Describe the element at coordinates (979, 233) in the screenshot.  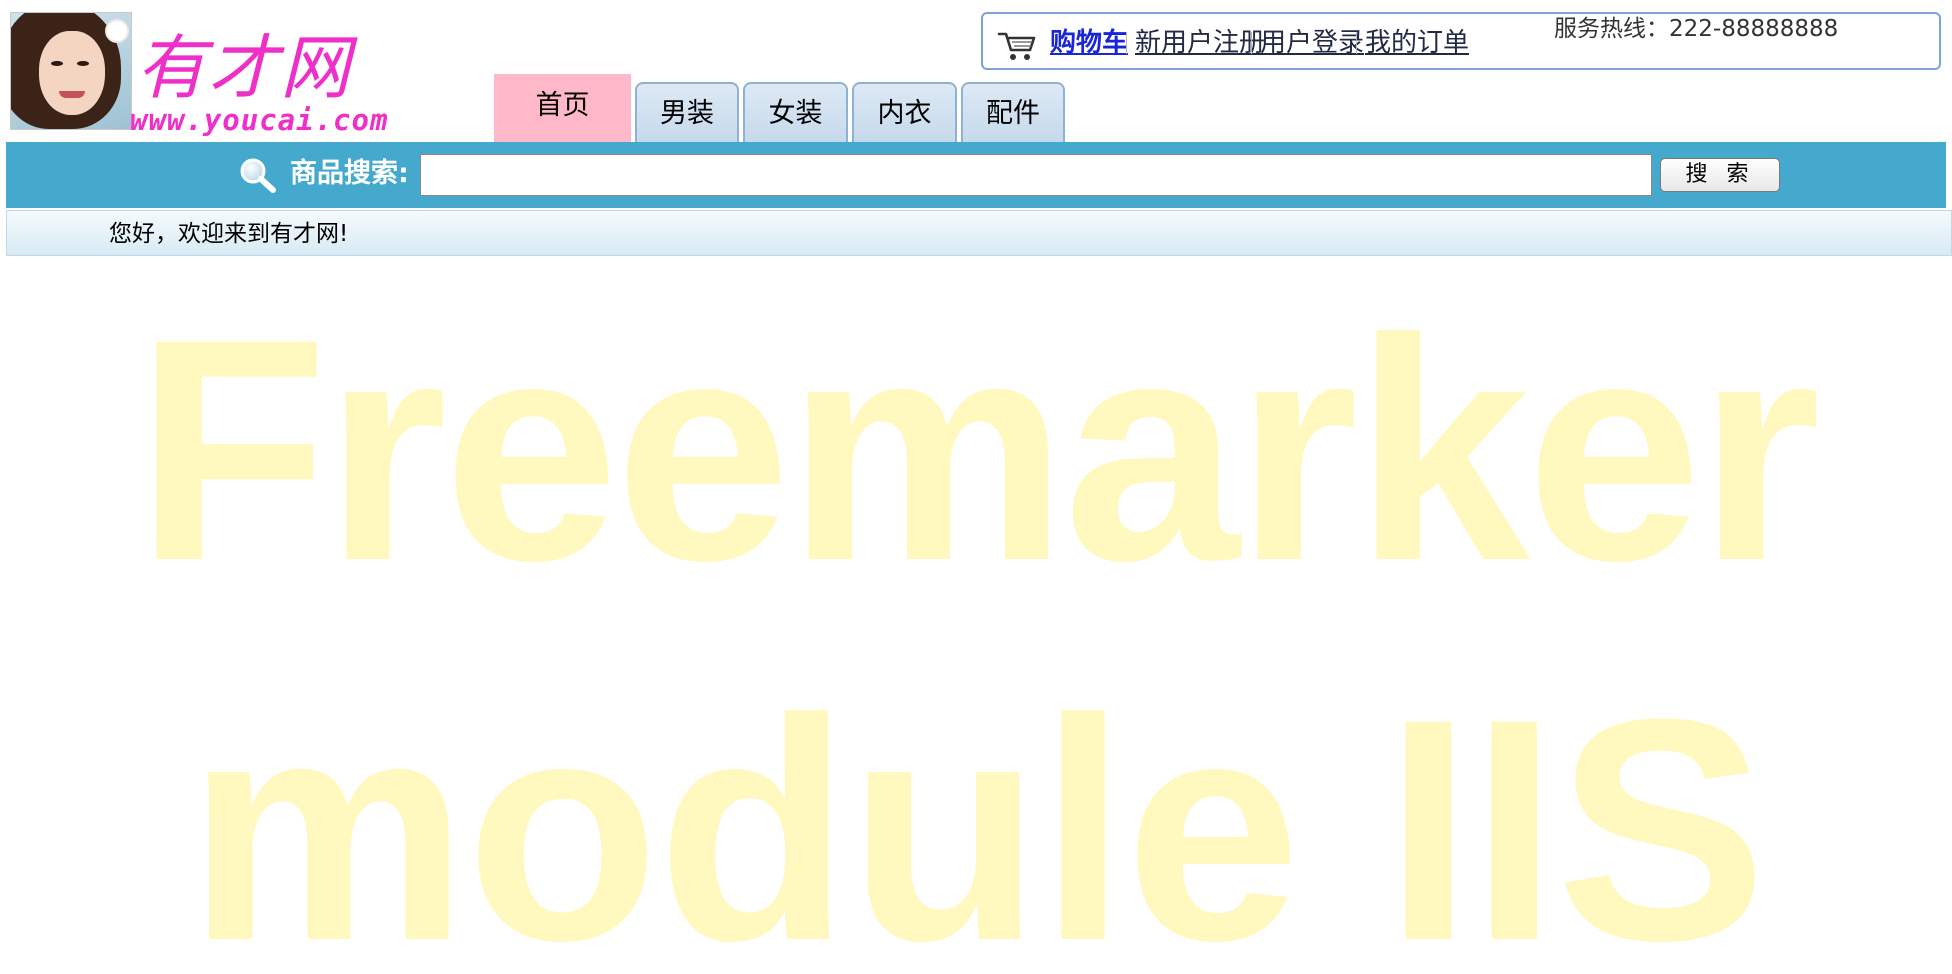
I see `welcome-bar: 您好，欢迎来到有才网!` at that location.